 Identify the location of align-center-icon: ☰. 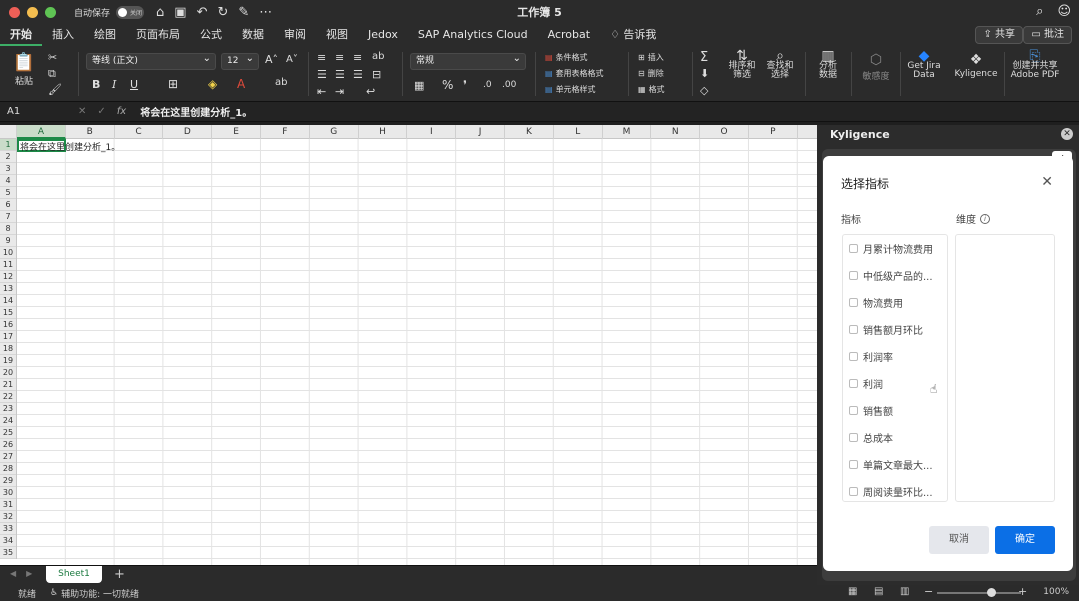
(340, 74).